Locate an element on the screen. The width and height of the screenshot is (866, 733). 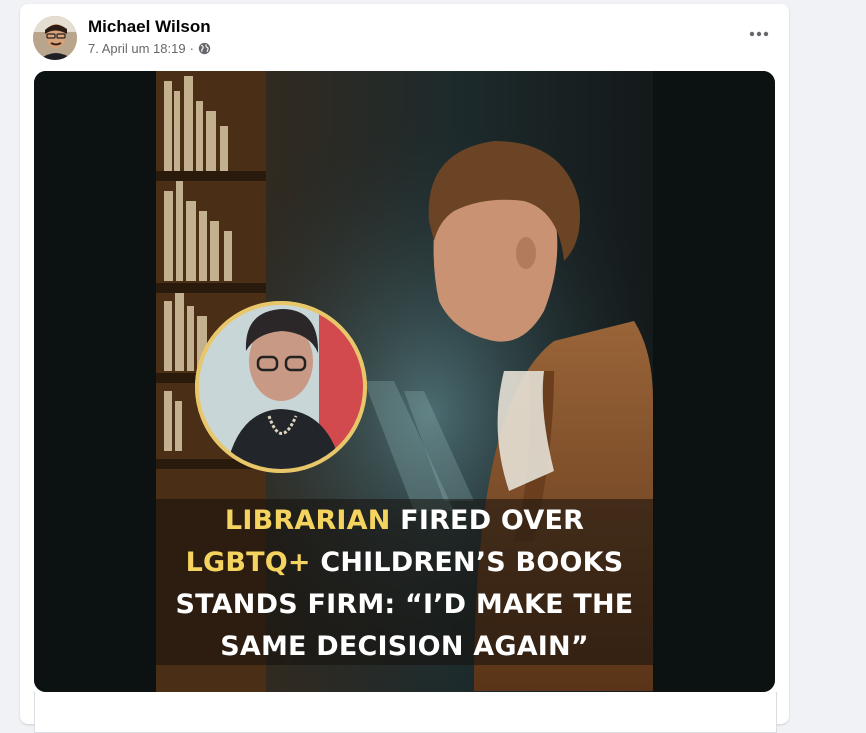
more-options-icon is located at coordinates (759, 34).